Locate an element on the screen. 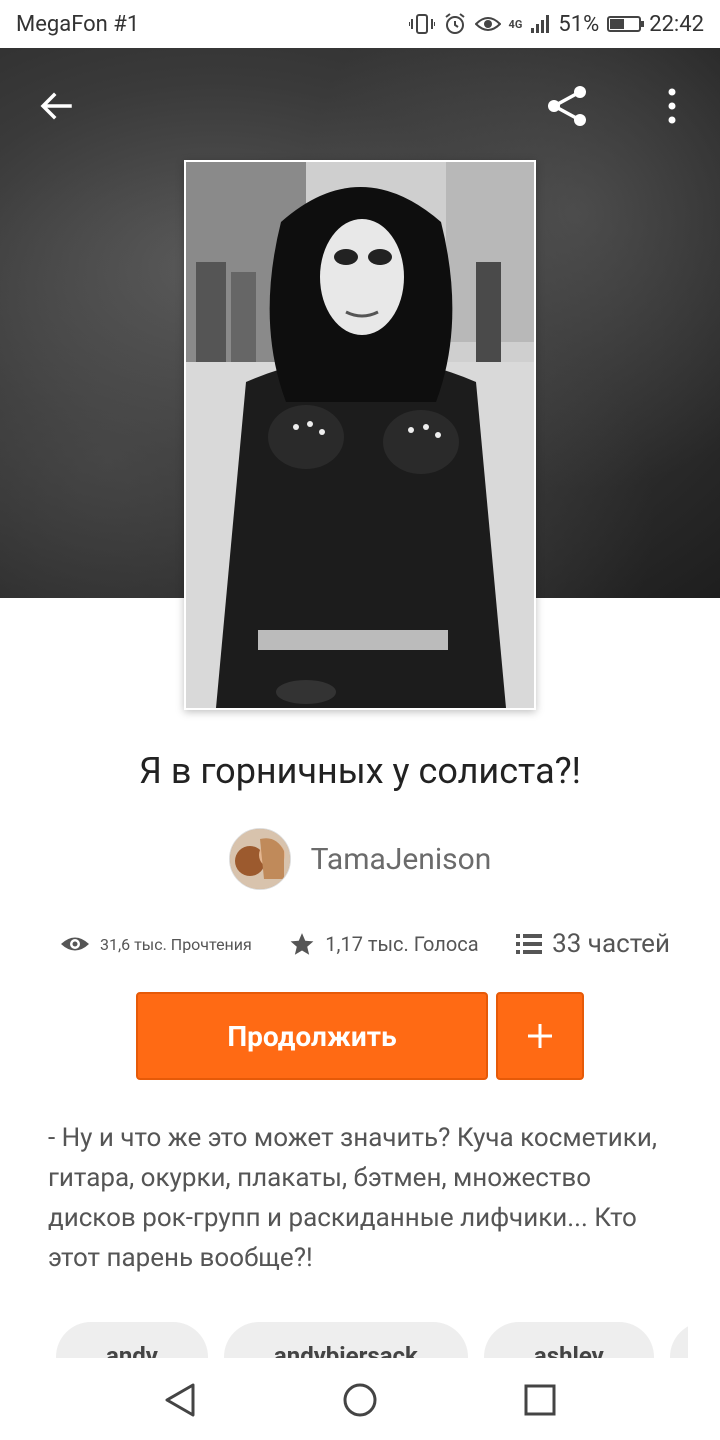 The width and height of the screenshot is (720, 1440). nav-recents-button is located at coordinates (540, 1400).